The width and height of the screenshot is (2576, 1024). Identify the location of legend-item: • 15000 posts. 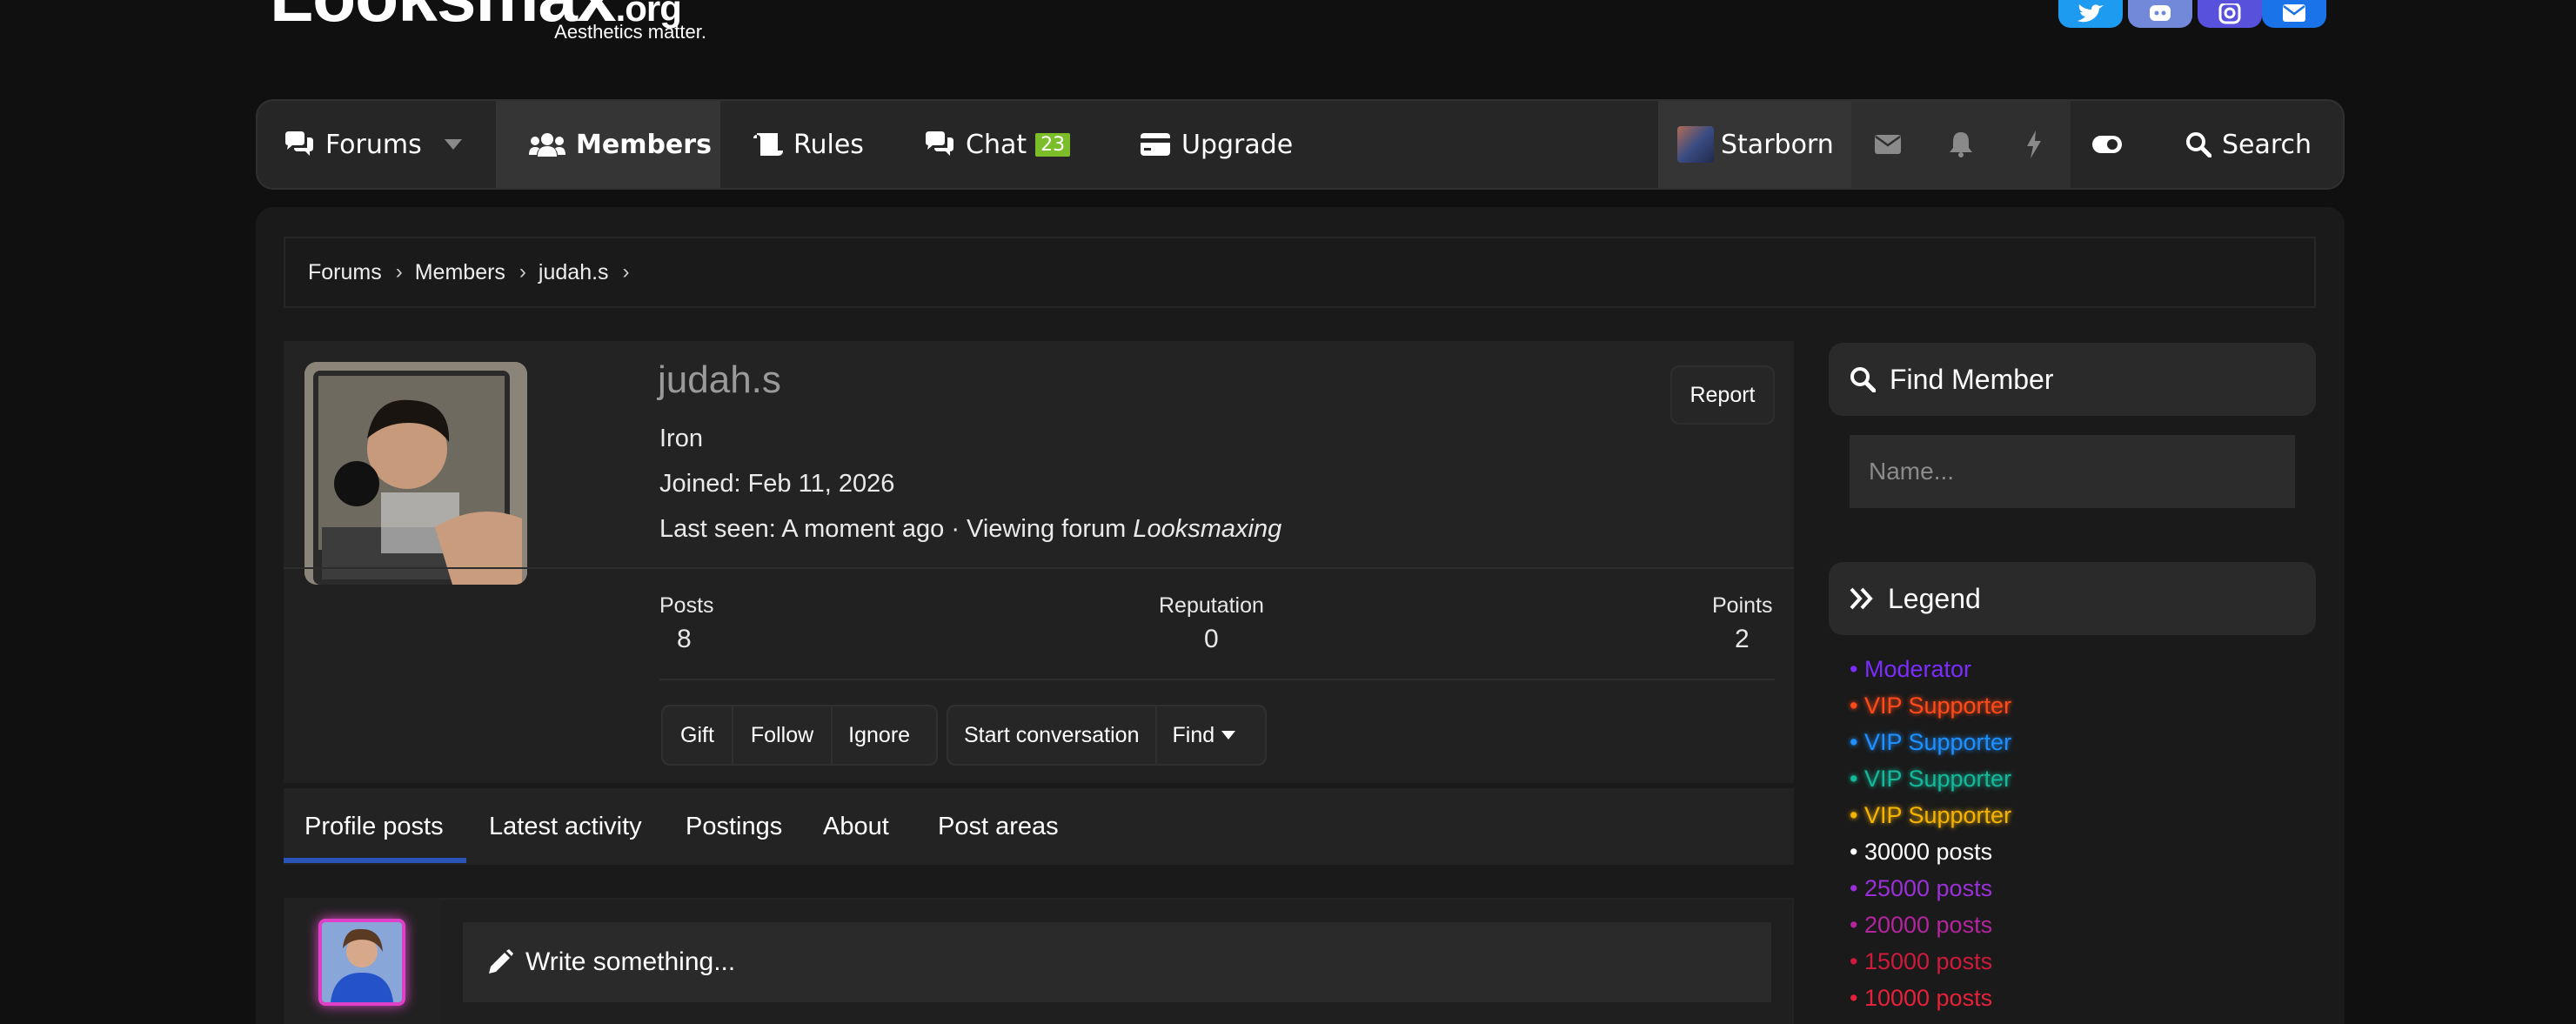
(1921, 961).